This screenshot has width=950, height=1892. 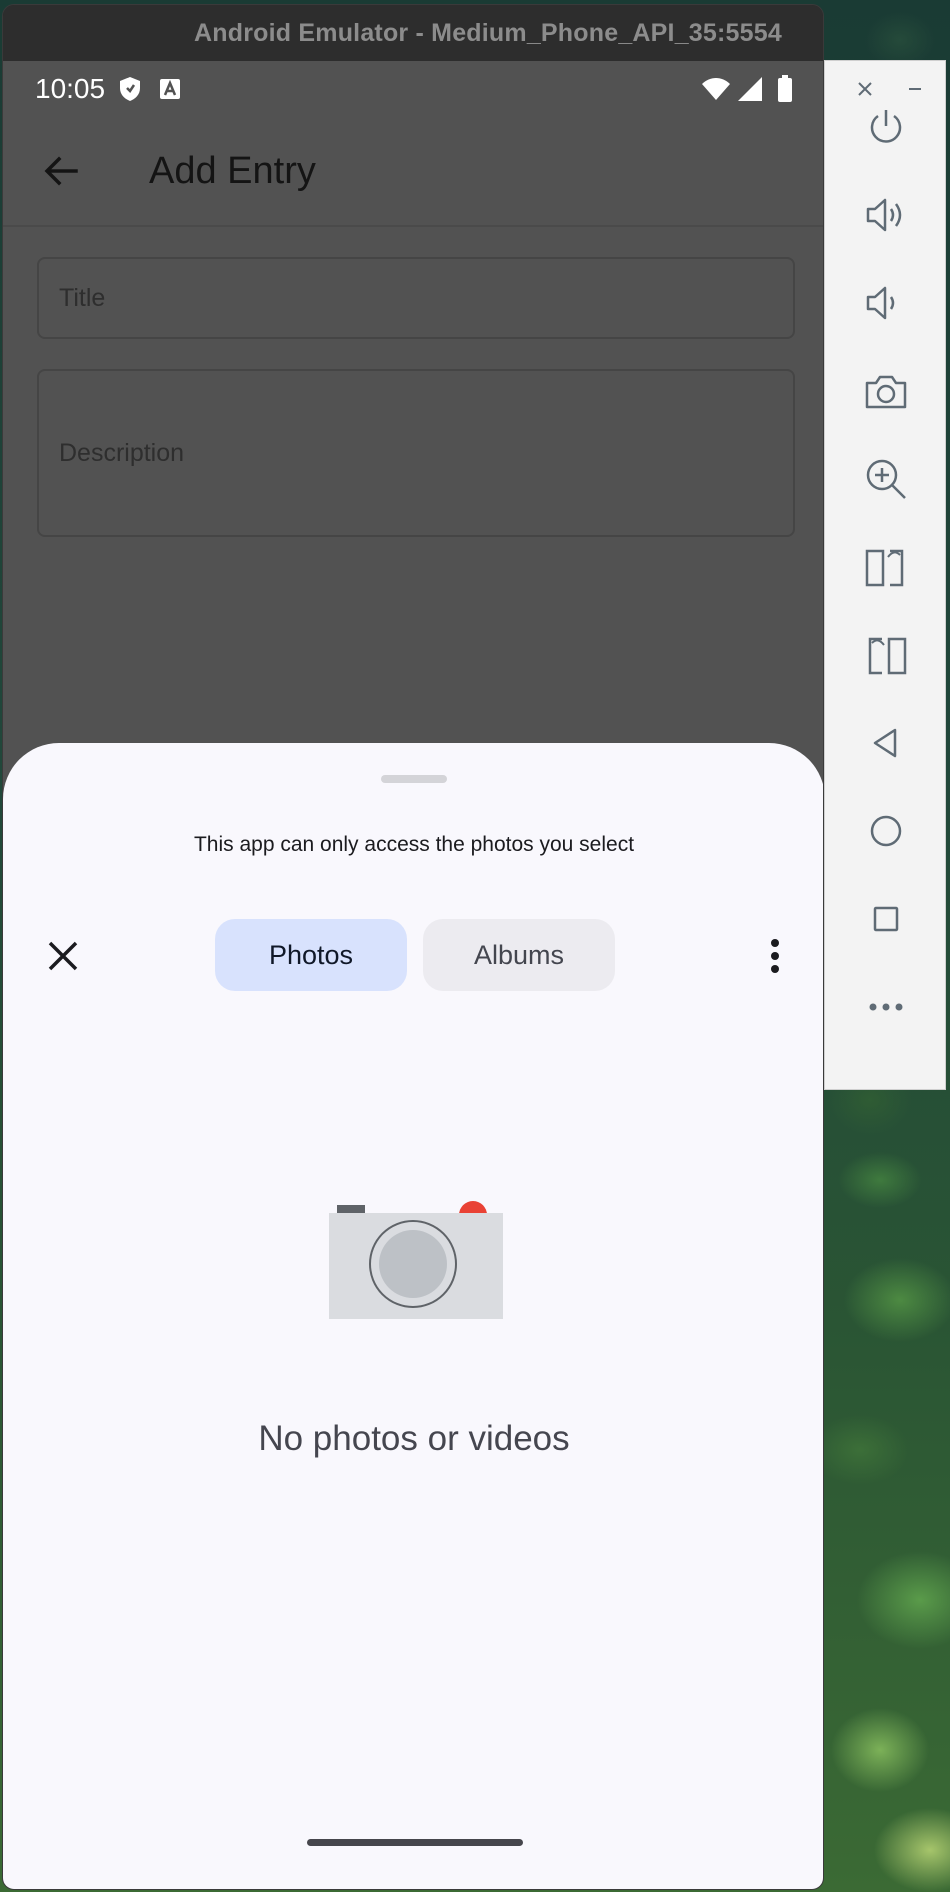 What do you see at coordinates (416, 453) in the screenshot?
I see `description-field: Description` at bounding box center [416, 453].